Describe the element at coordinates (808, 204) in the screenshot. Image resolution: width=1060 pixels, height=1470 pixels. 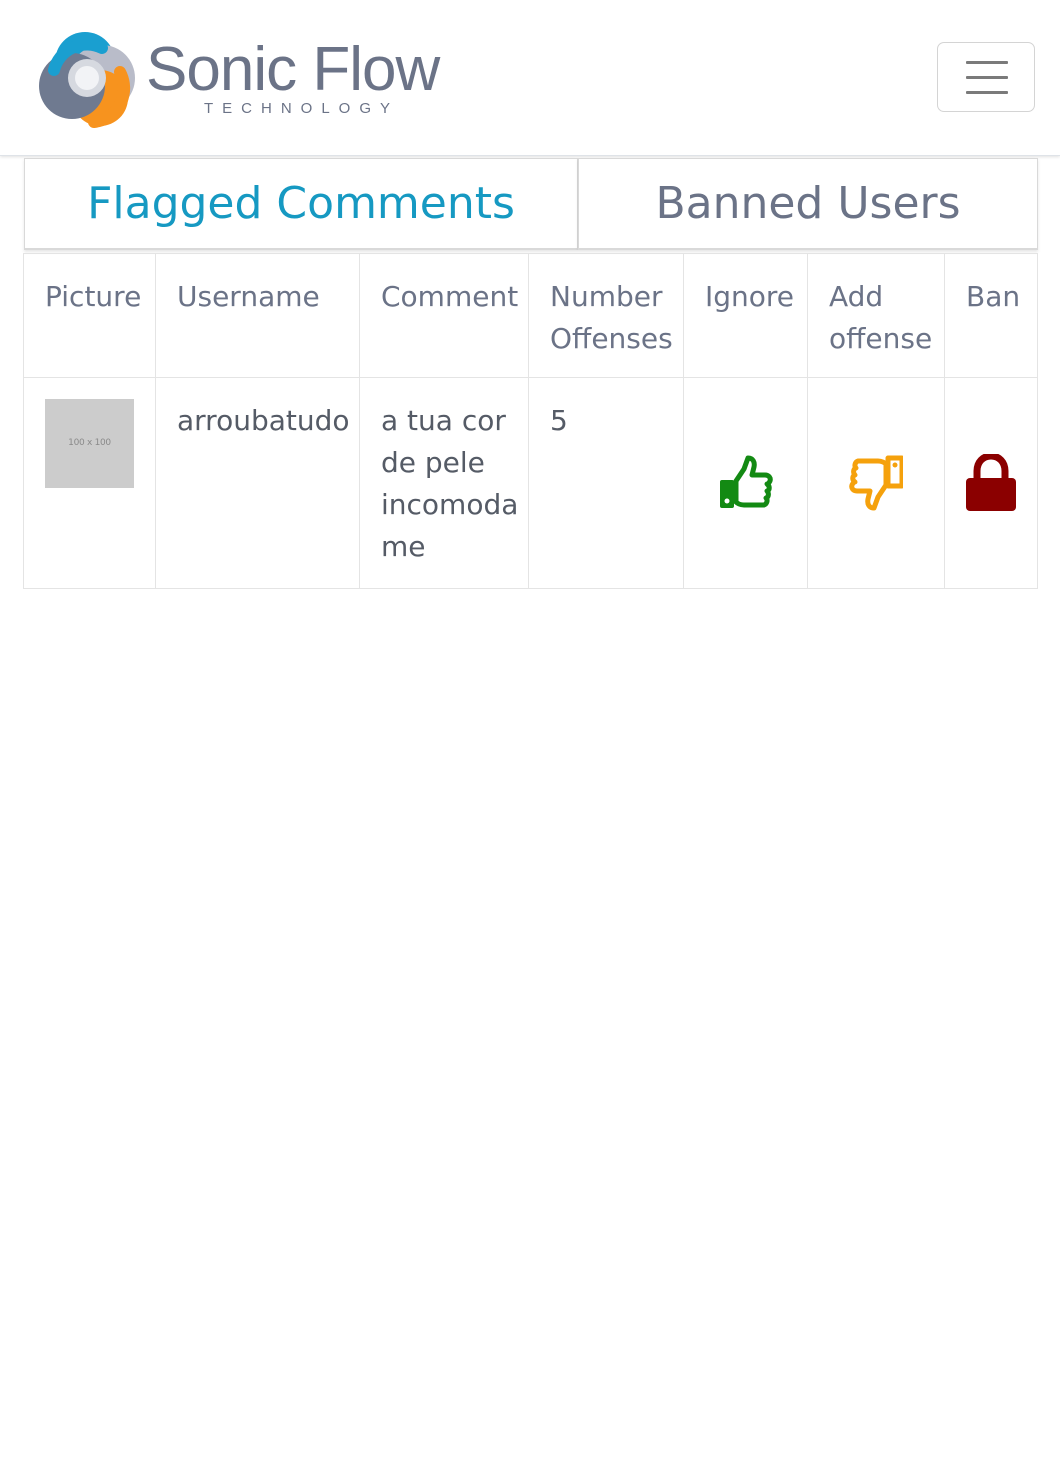
I see `tab-banned-users: Banned Users` at that location.